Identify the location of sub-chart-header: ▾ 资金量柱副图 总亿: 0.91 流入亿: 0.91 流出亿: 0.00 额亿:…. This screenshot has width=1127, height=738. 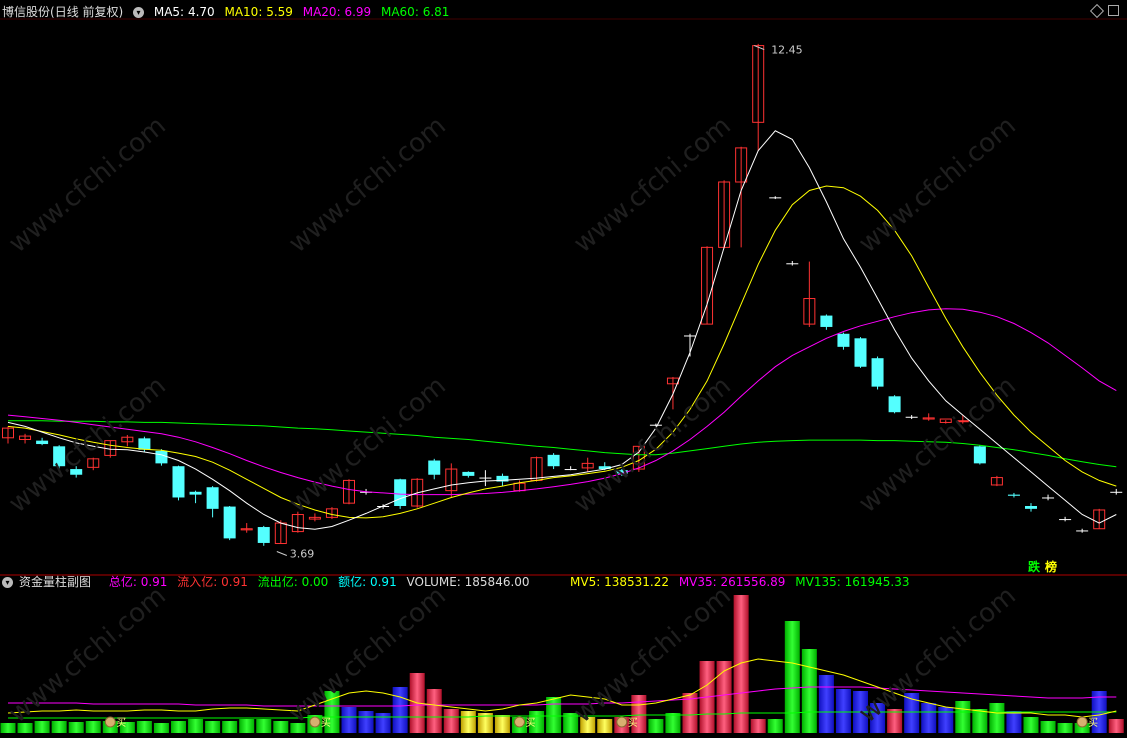
(269, 582).